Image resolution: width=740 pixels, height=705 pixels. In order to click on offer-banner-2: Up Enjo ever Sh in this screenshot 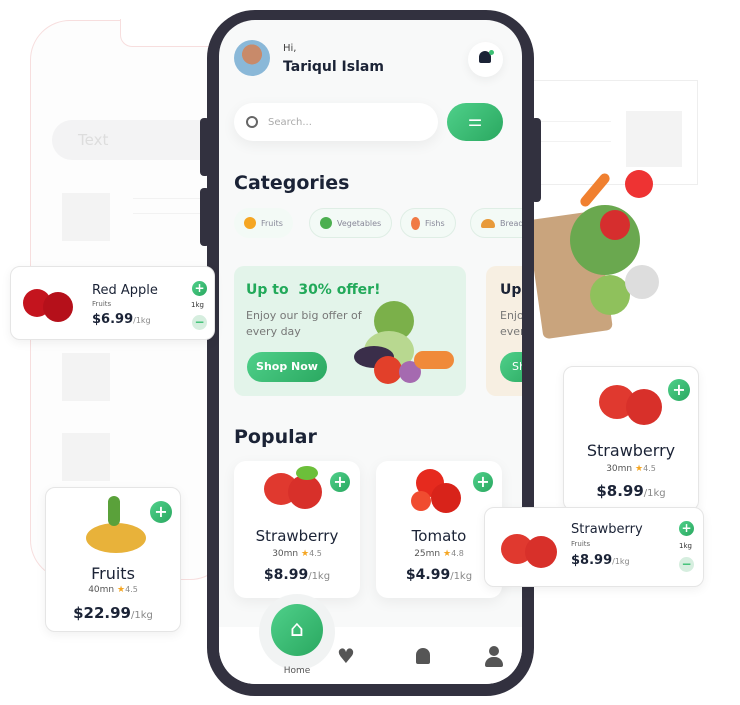, I will do `click(504, 331)`.